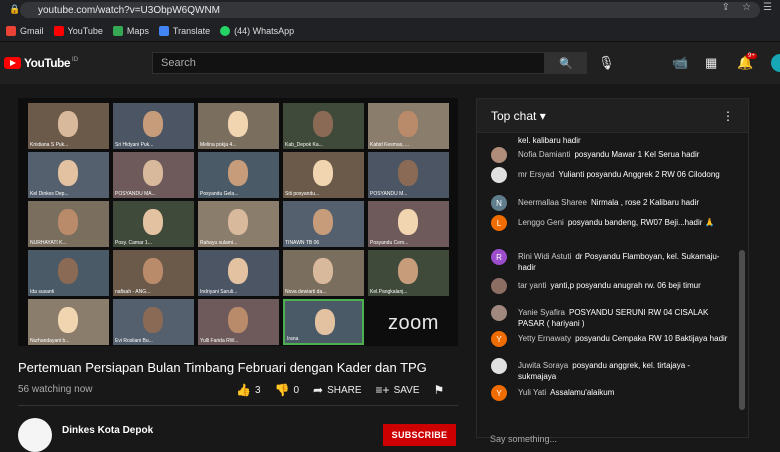  What do you see at coordinates (41, 63) in the screenshot?
I see `youtube-logo: YouTube ID` at bounding box center [41, 63].